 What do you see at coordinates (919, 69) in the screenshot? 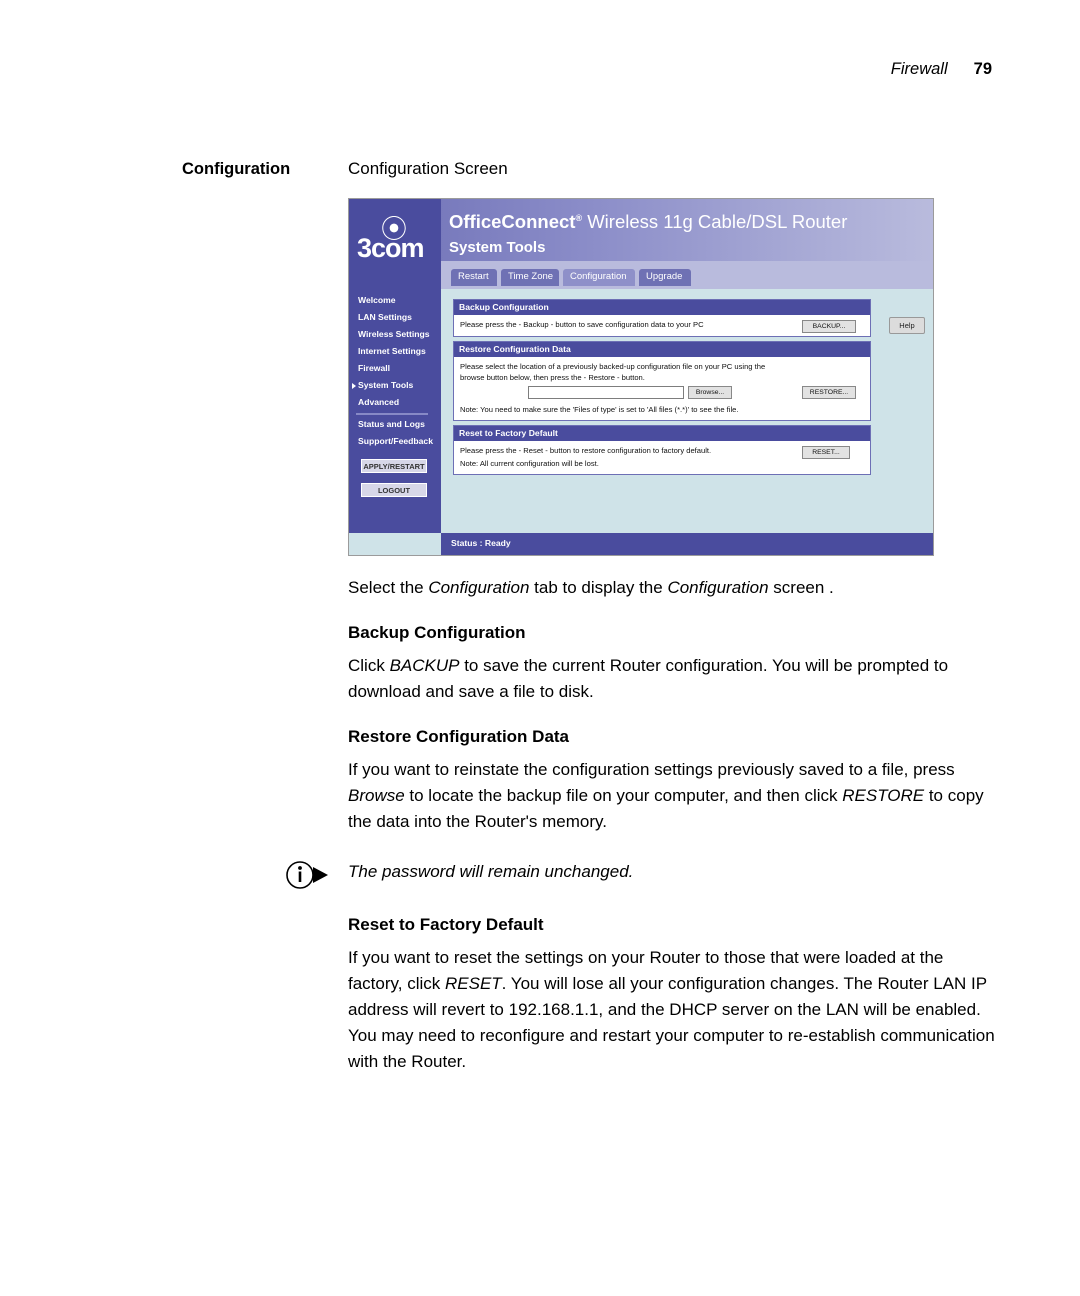
I see `header-chapter-name: Firewall` at bounding box center [919, 69].